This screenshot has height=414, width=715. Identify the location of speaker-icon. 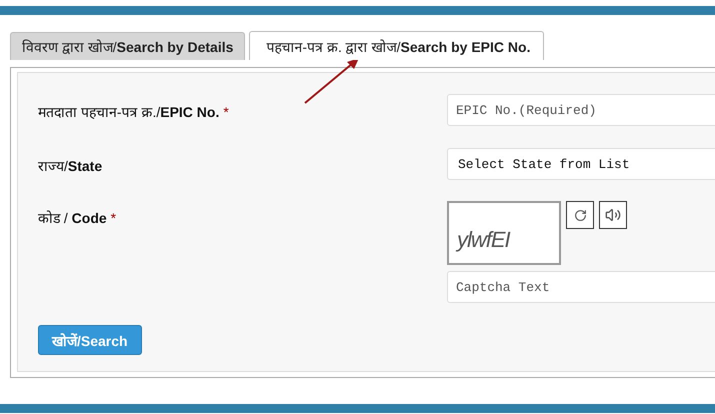
(613, 215).